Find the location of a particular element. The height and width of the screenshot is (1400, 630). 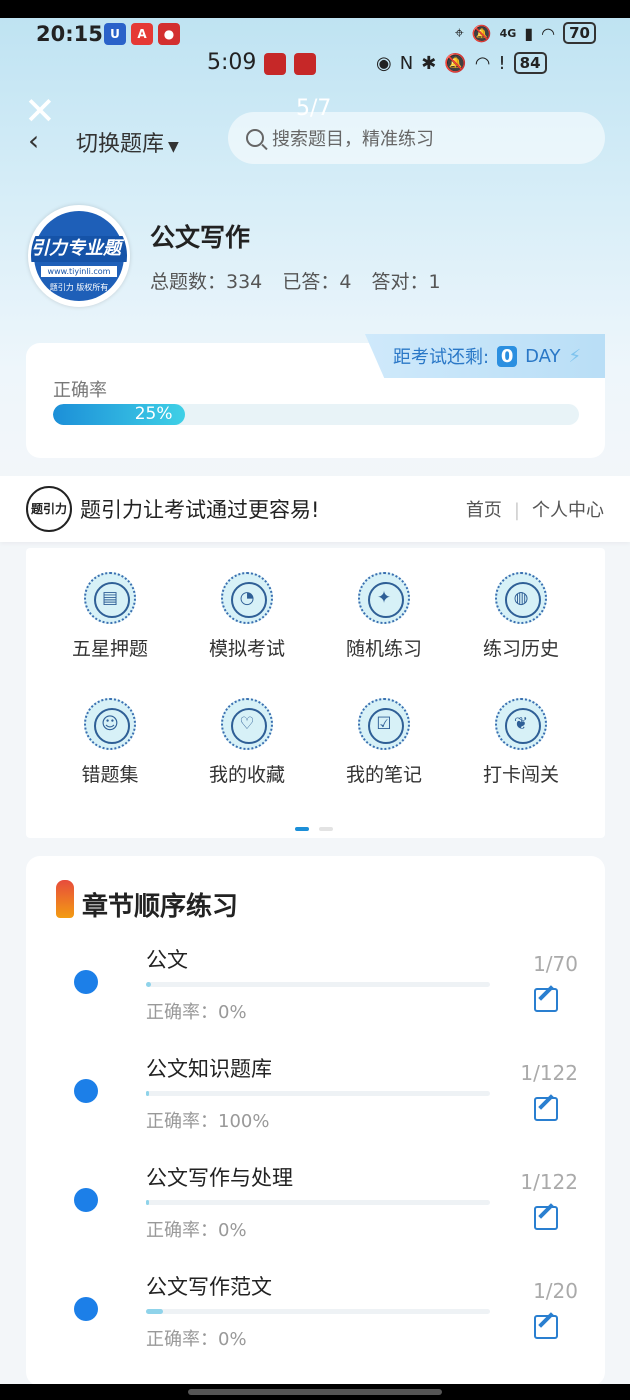

back-icon: ‹ is located at coordinates (33, 140).